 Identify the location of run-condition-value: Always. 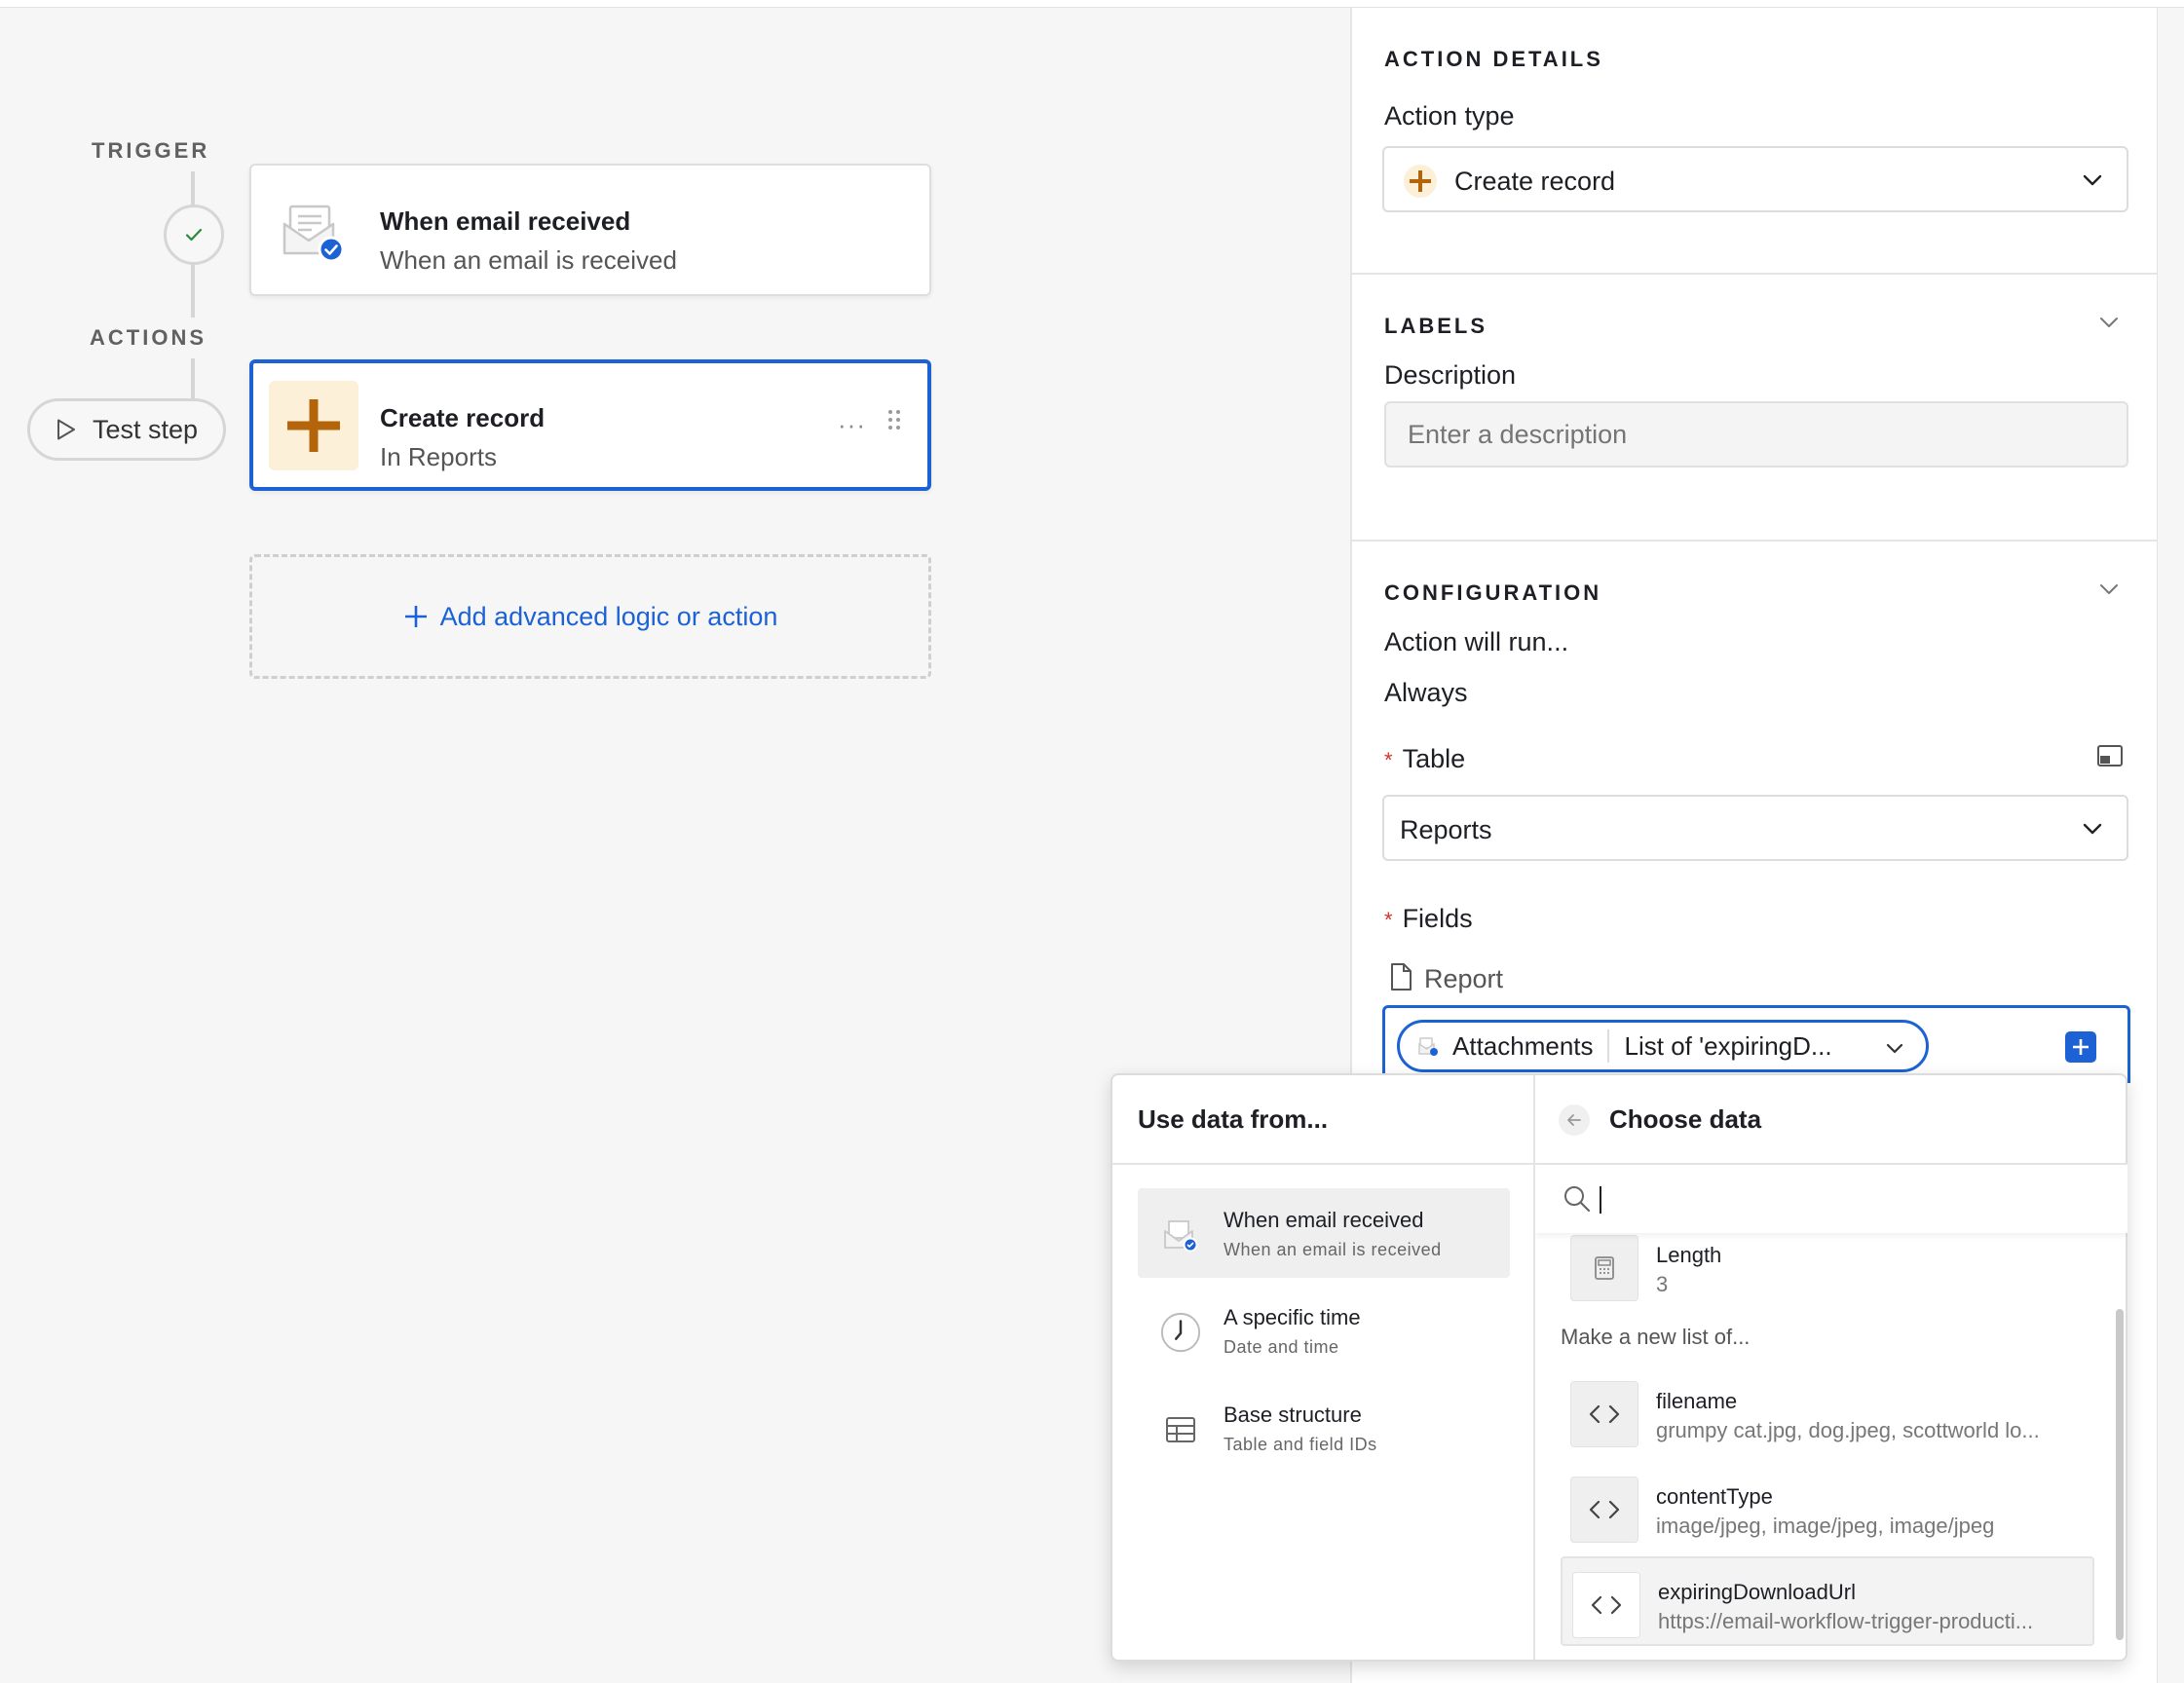
(1426, 693).